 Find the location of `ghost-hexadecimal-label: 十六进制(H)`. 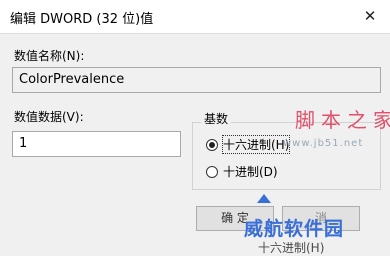

ghost-hexadecimal-label: 十六进制(H) is located at coordinates (291, 248).